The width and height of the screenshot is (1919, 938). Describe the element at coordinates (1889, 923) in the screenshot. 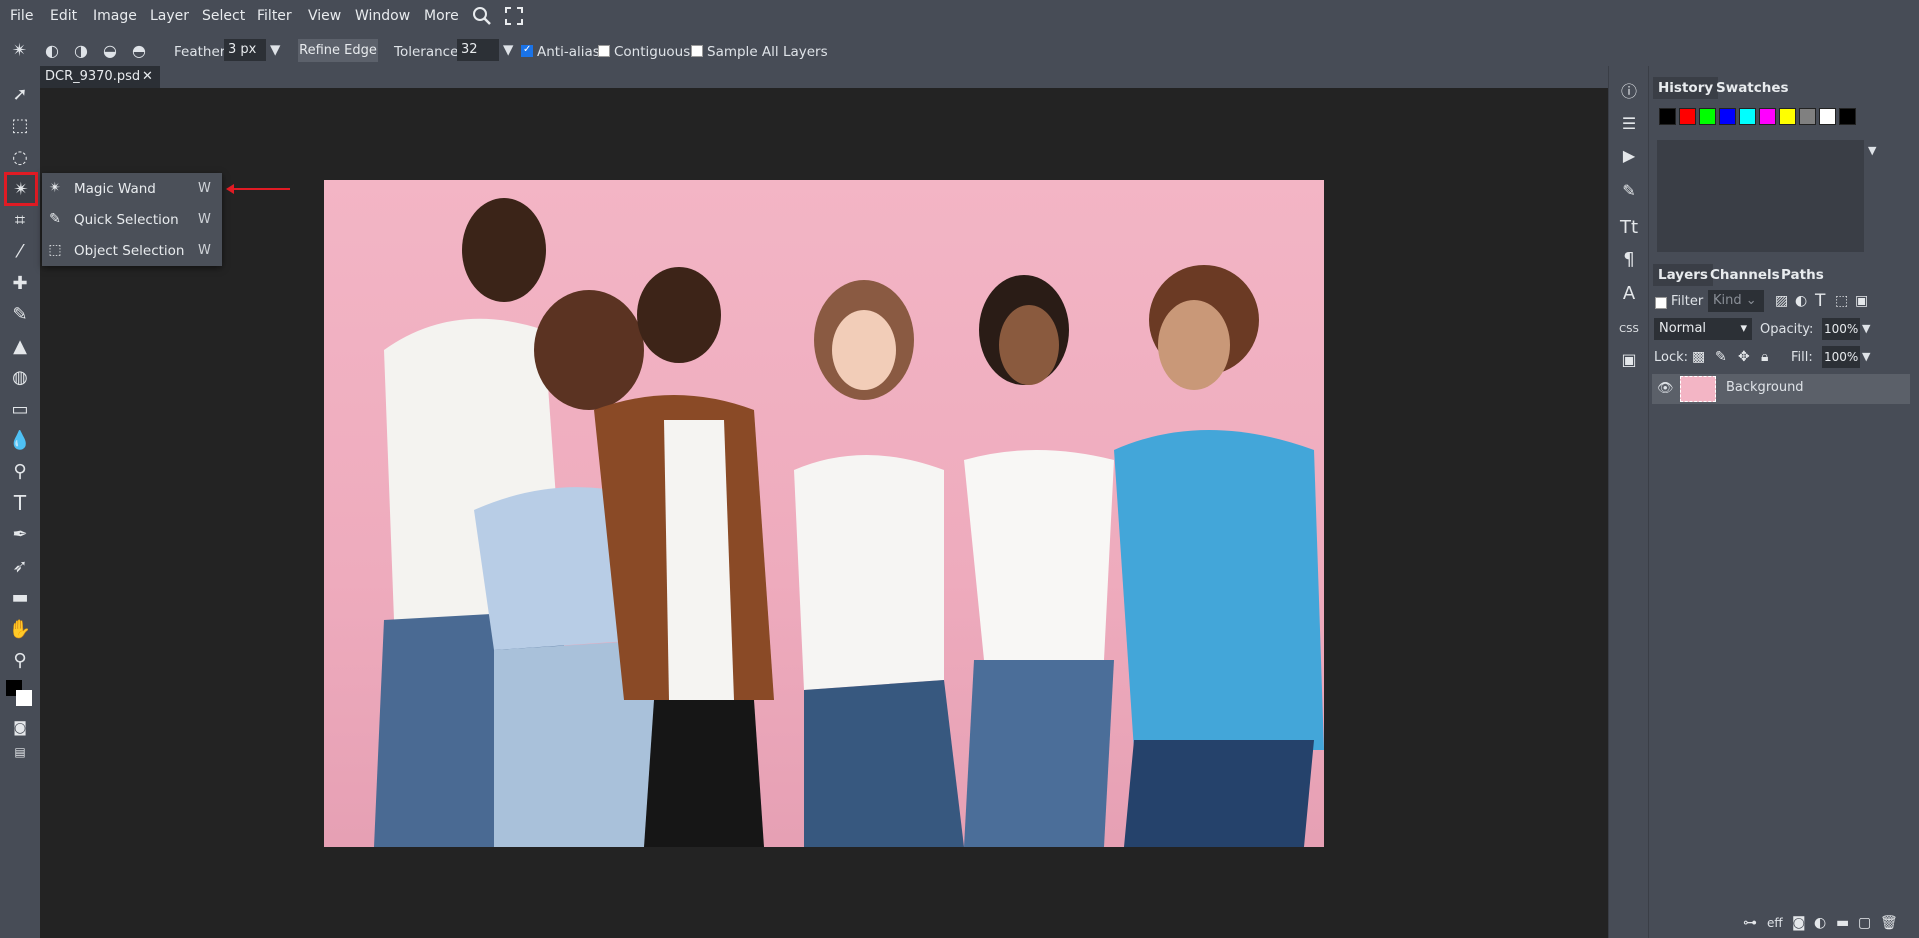

I see `delete-layer-icon: 🗑︎` at that location.